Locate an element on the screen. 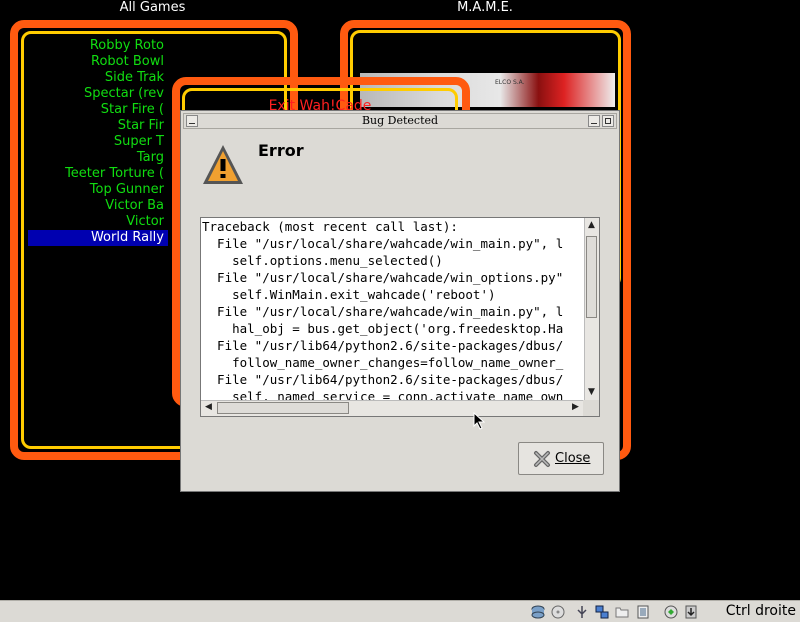 This screenshot has width=800, height=622. mouse-cursor-icon is located at coordinates (479, 421).